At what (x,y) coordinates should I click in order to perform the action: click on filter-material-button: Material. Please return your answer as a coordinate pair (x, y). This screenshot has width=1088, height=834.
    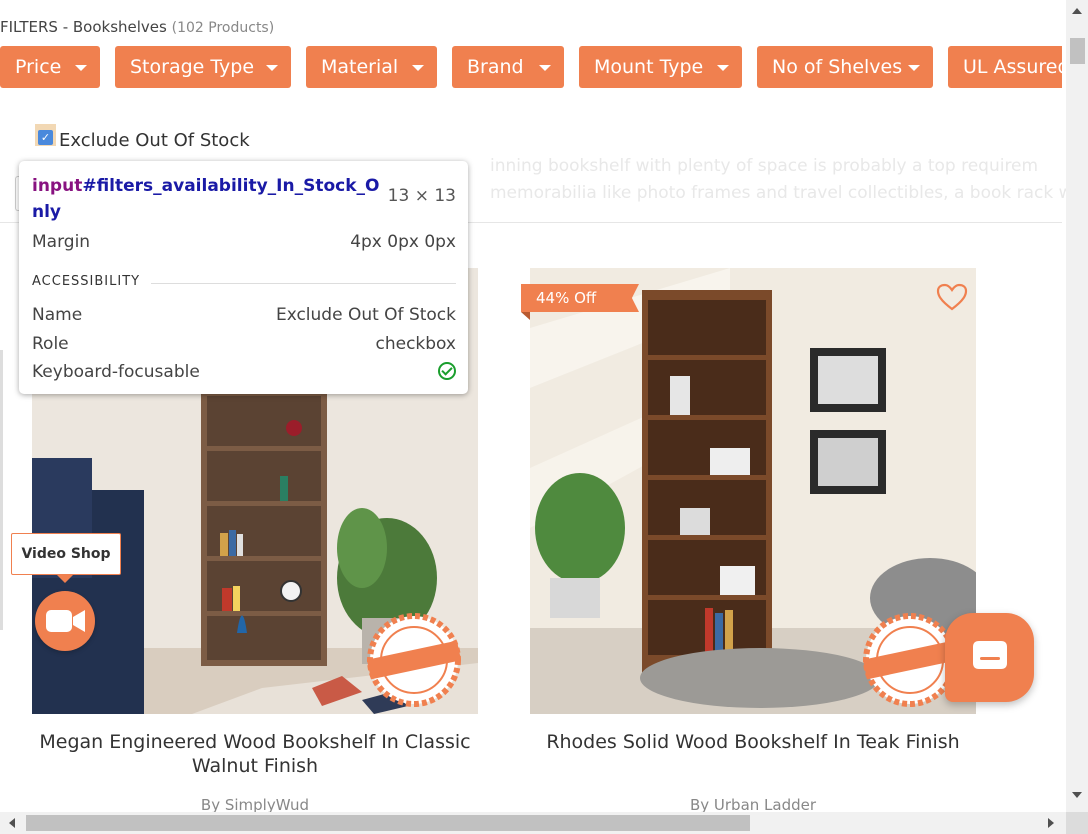
    Looking at the image, I should click on (371, 67).